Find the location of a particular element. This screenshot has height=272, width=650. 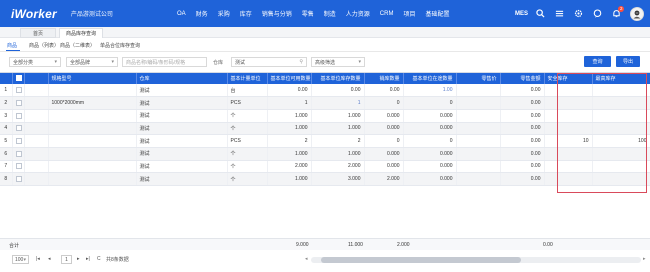

cell-row-number: 4 is located at coordinates (6, 129).